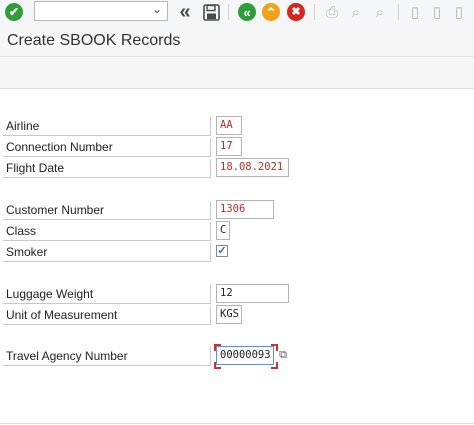 This screenshot has width=474, height=425. Describe the element at coordinates (237, 40) in the screenshot. I see `title-bar: Create SBOOK Records` at that location.